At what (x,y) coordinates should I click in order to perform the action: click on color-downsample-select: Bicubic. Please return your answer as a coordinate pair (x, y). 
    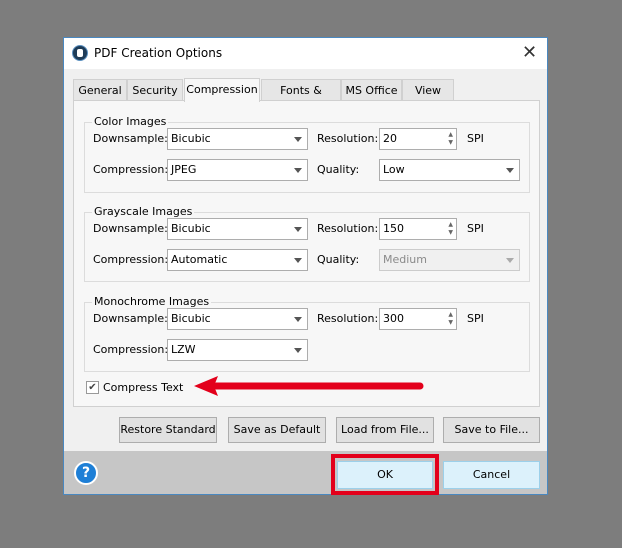
    Looking at the image, I should click on (237, 139).